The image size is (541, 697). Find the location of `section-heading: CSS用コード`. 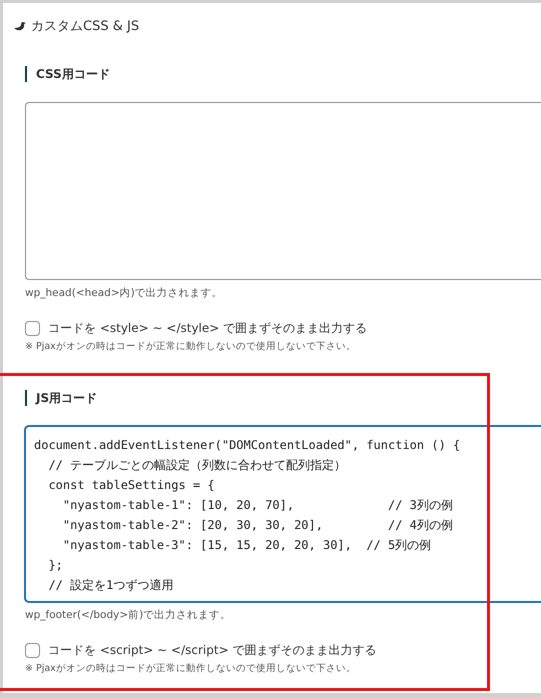

section-heading: CSS用コード is located at coordinates (283, 74).